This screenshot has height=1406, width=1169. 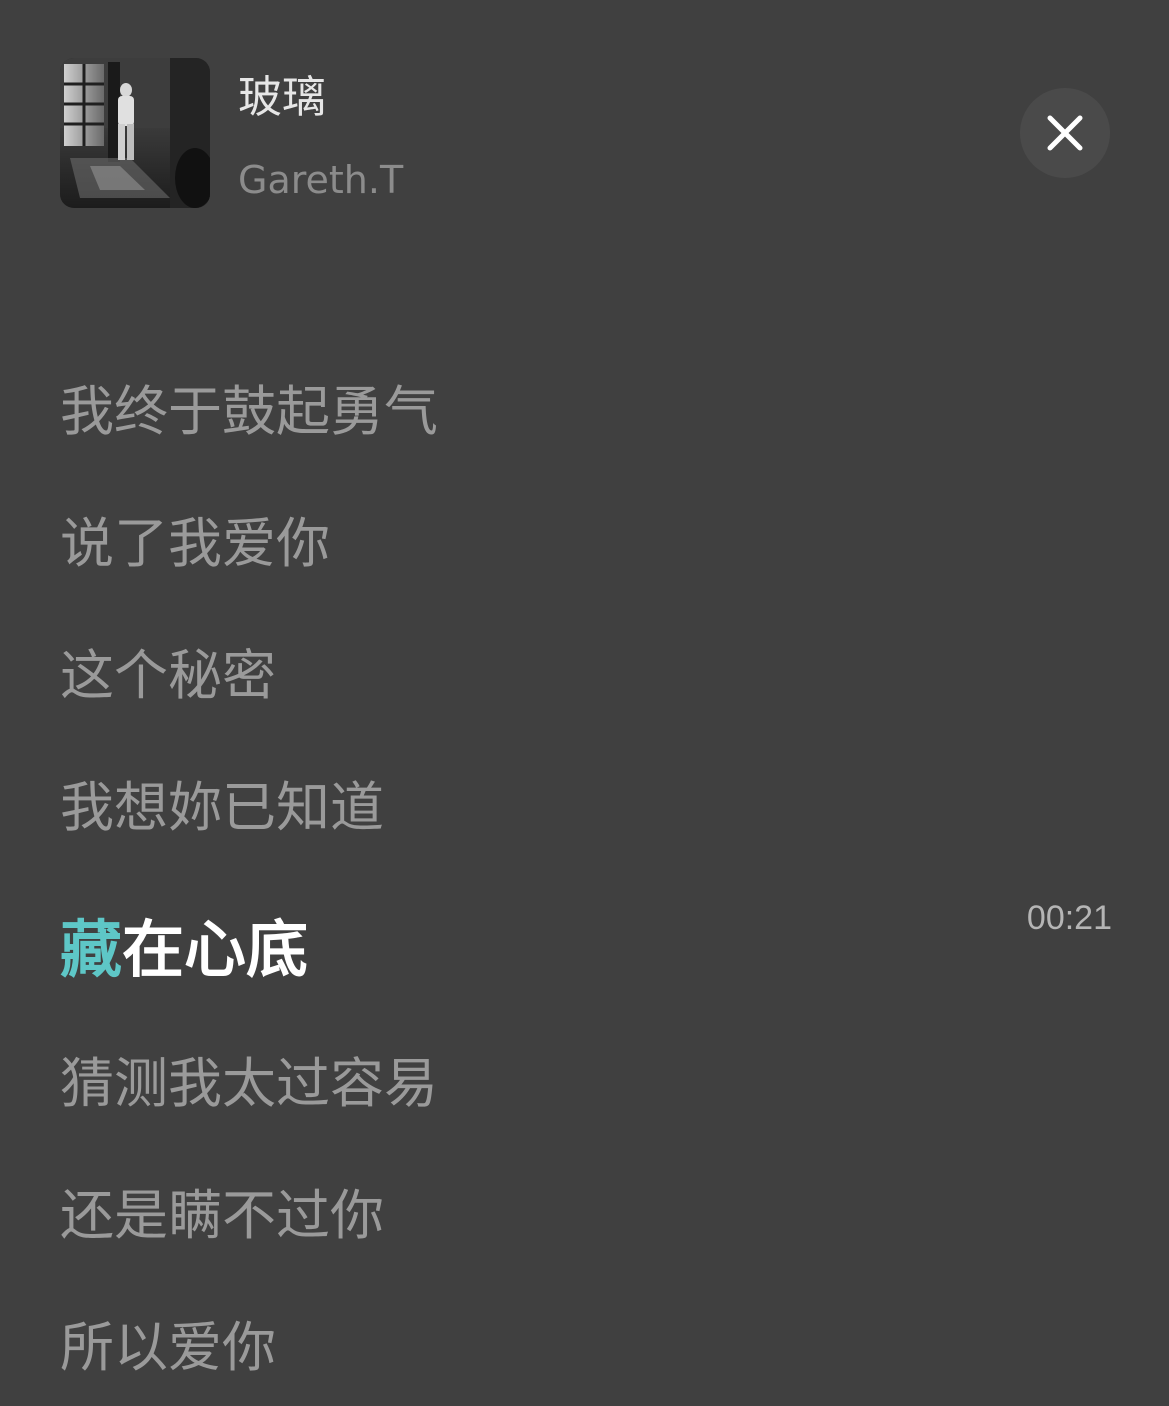 I want to click on lyric-timestamp: 00:21, so click(x=1069, y=918).